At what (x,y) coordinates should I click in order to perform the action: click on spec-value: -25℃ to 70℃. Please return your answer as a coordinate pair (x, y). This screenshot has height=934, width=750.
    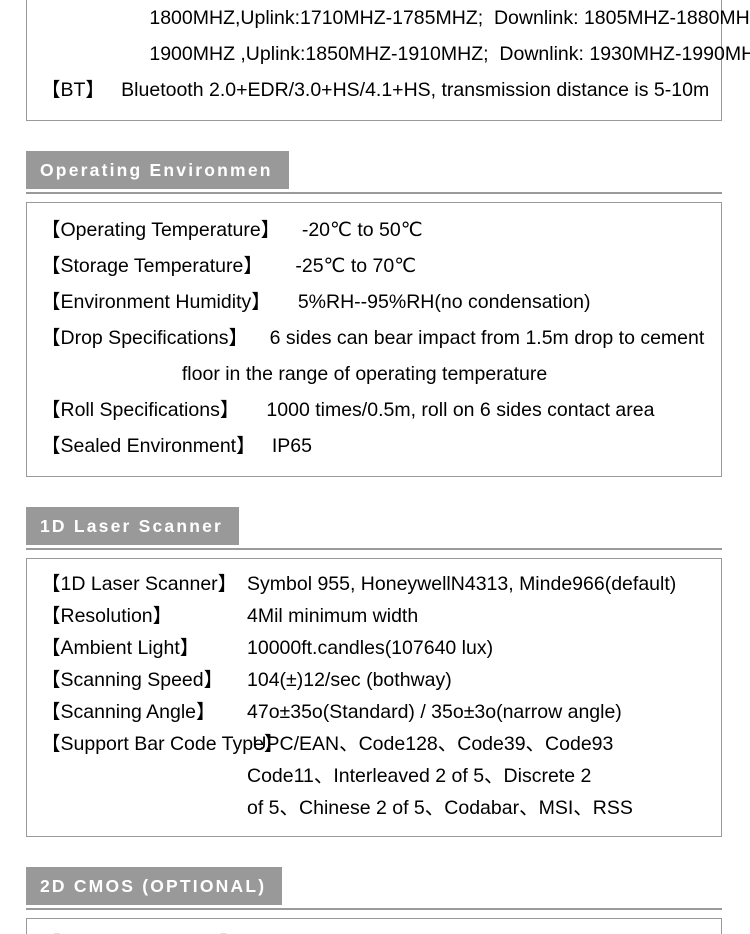
    Looking at the image, I should click on (339, 266).